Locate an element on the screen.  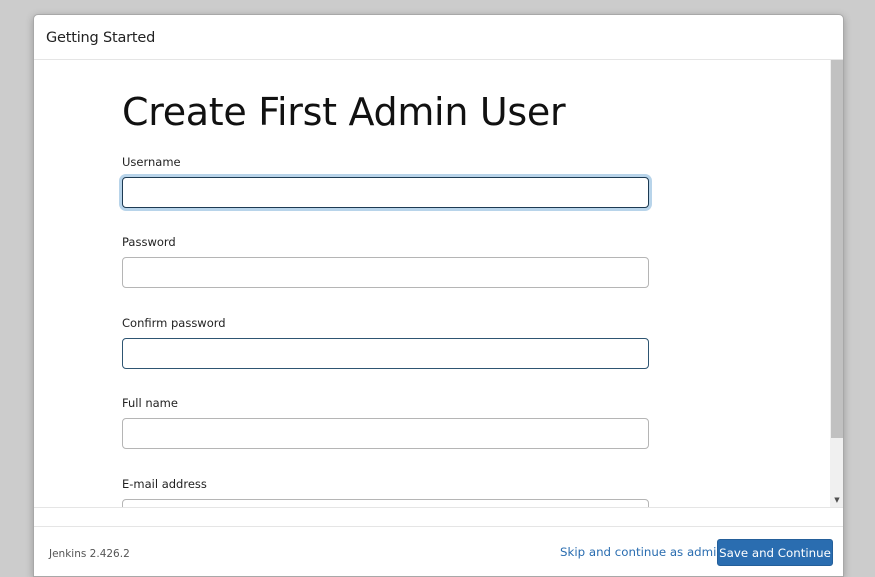
full-name-input is located at coordinates (385, 433).